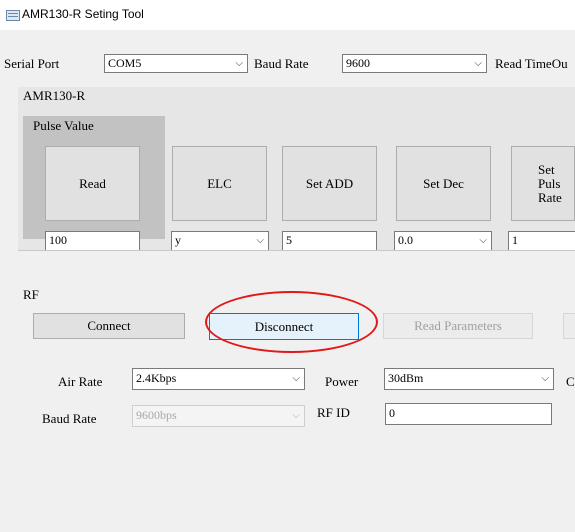 Image resolution: width=575 pixels, height=532 pixels. I want to click on set-pulse-rate-field: 1, so click(541, 241).